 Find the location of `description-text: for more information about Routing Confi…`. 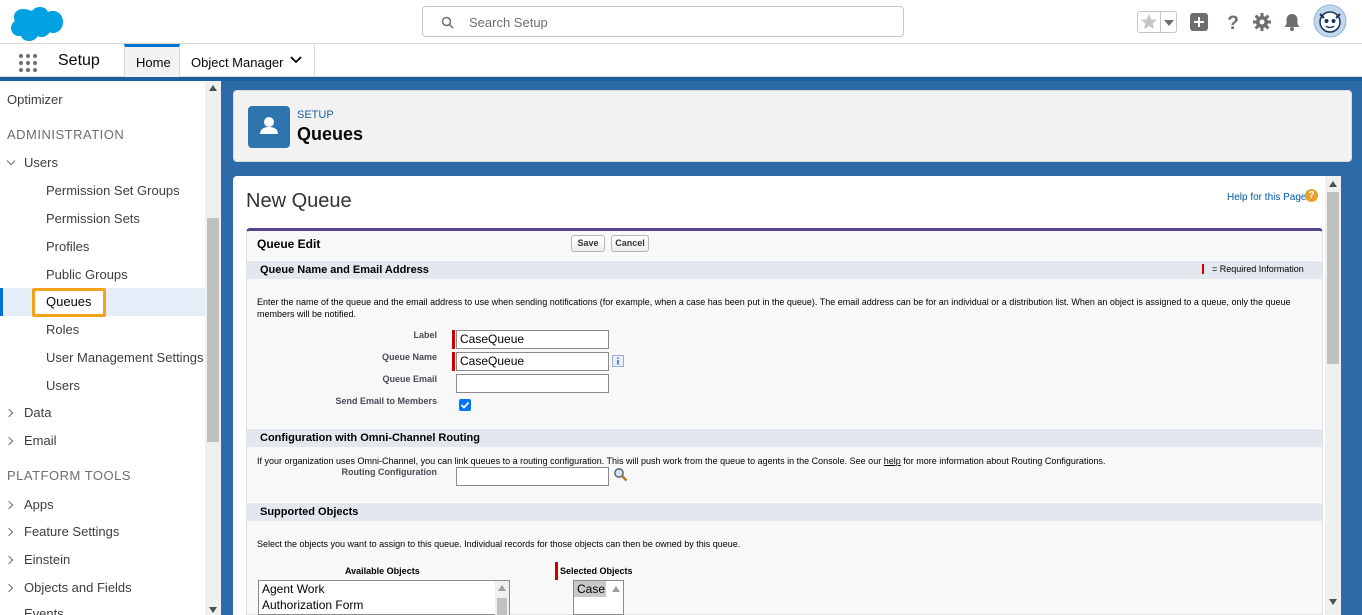

description-text: for more information about Routing Confi… is located at coordinates (1004, 461).